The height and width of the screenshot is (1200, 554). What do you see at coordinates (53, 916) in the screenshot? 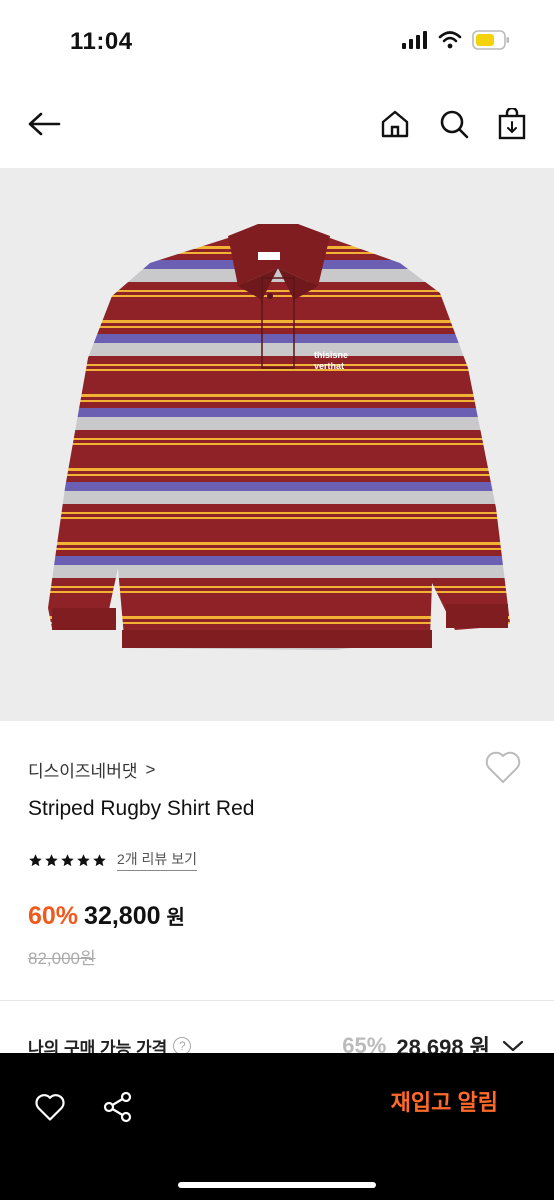
I see `discount-rate: 60%` at bounding box center [53, 916].